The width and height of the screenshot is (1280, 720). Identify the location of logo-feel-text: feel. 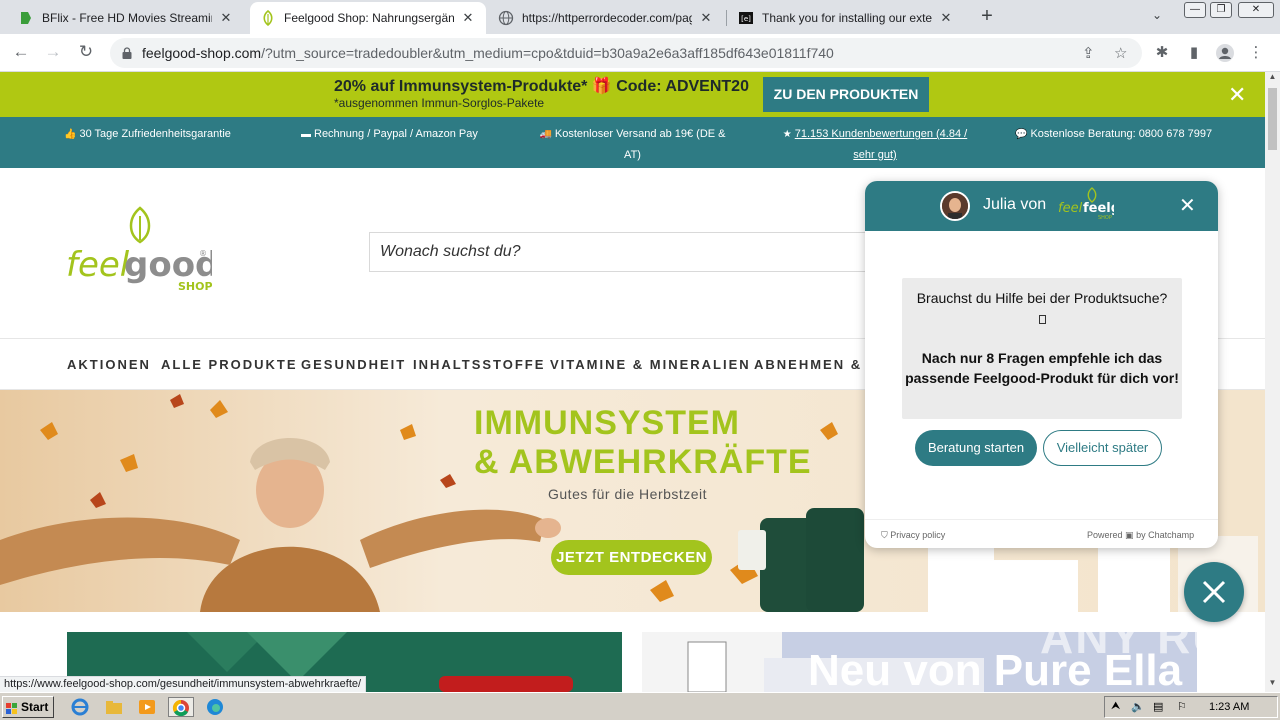
(98, 265).